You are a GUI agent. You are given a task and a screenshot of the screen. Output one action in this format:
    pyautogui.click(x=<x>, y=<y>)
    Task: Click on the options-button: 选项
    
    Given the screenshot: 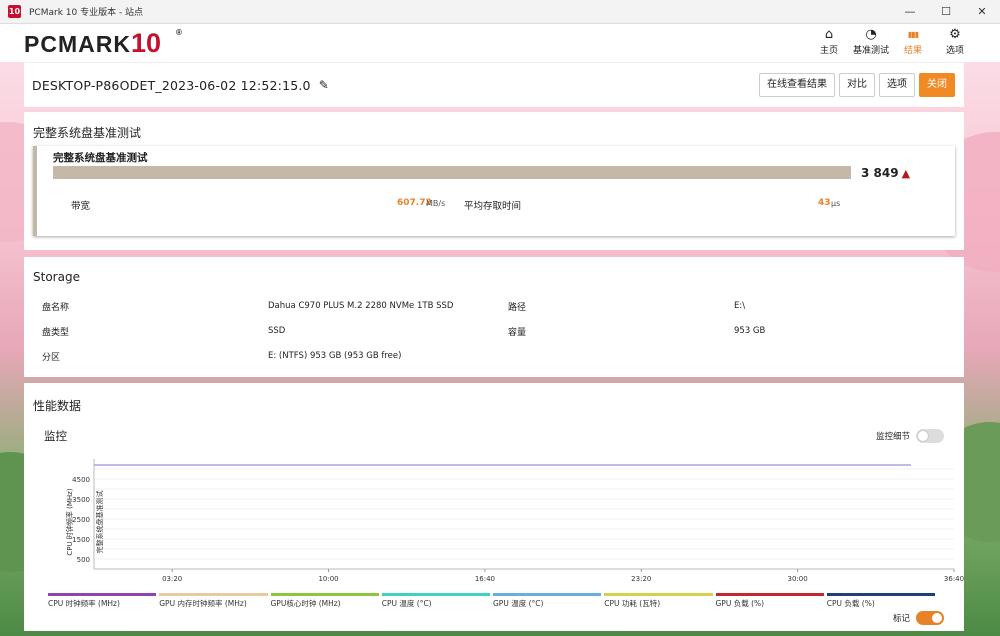 What is the action you would take?
    pyautogui.click(x=897, y=85)
    